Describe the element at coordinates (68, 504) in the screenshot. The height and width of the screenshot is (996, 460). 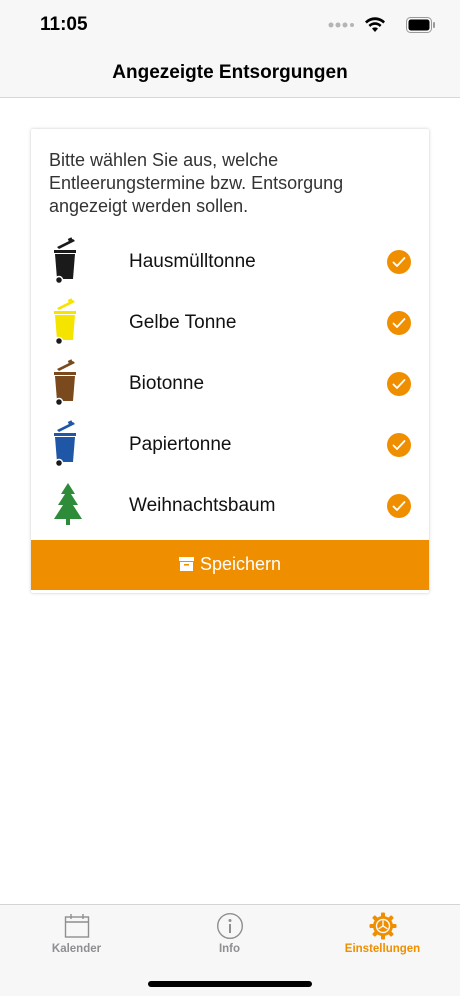
I see `christmas-tree-icon` at that location.